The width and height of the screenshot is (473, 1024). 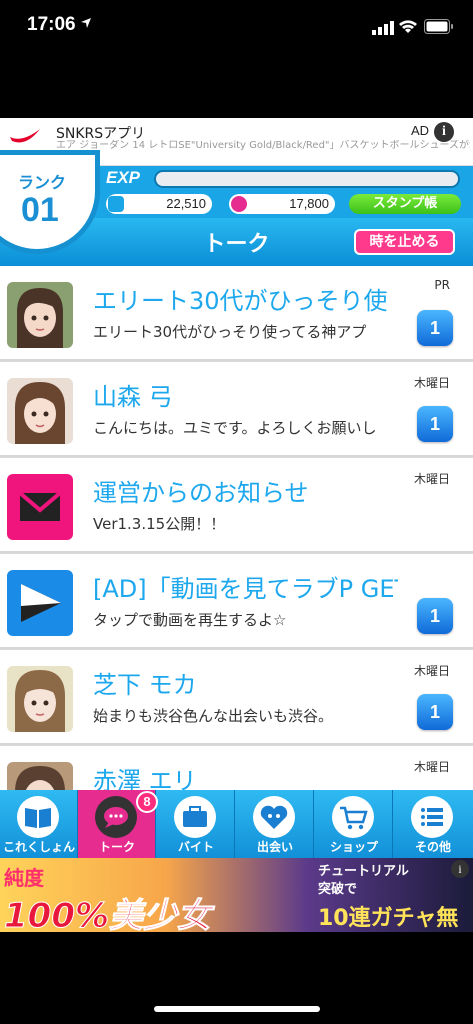 What do you see at coordinates (86, 23) in the screenshot?
I see `location-arrow-icon` at bounding box center [86, 23].